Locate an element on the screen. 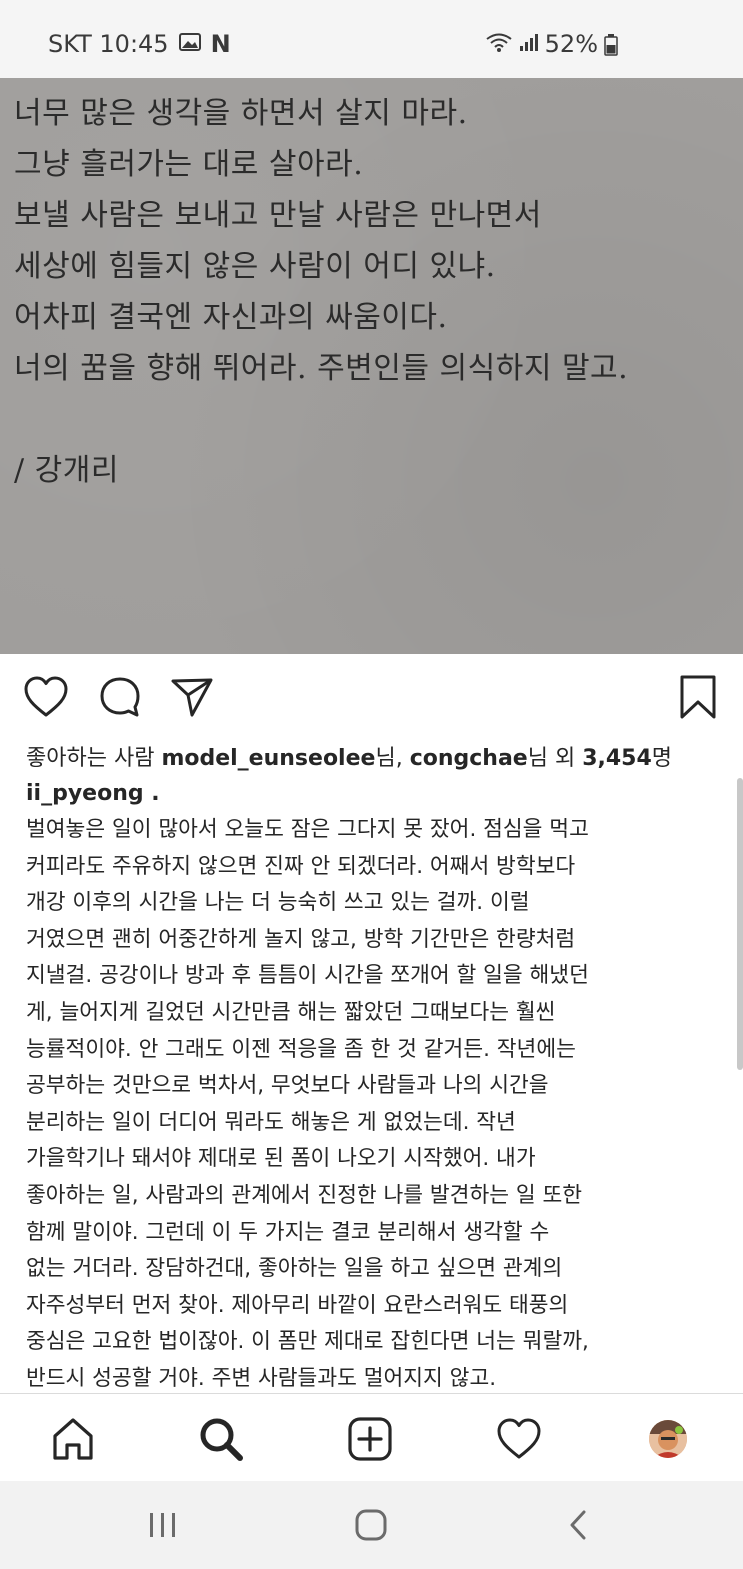  signal-icon is located at coordinates (529, 44).